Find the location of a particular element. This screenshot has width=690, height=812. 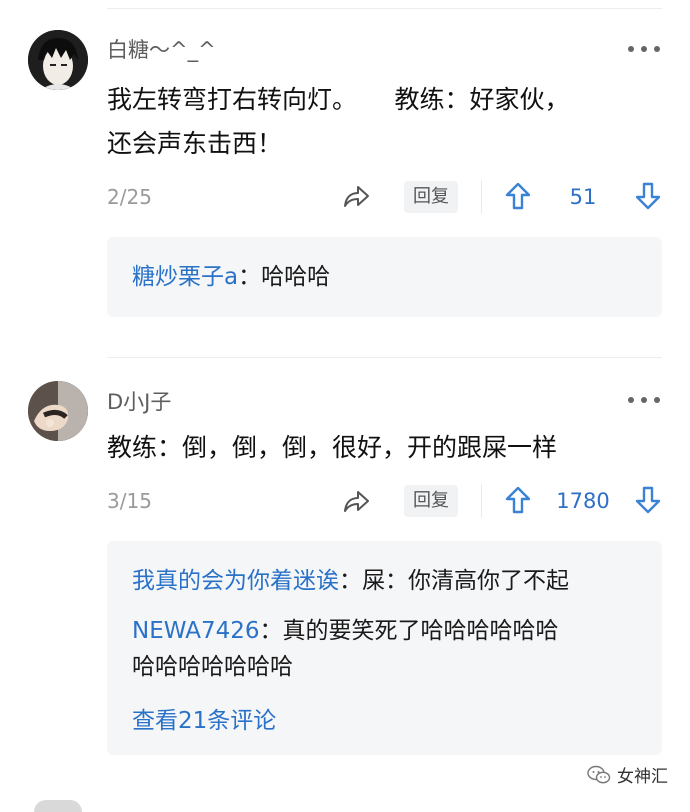

reply-box: 糖炒栗子a：哈哈哈 is located at coordinates (384, 277).